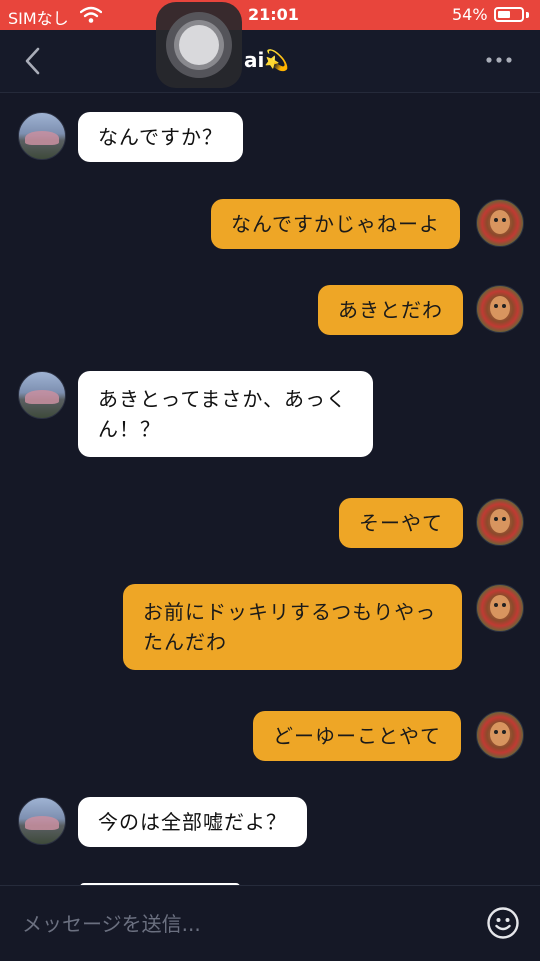 Image resolution: width=540 pixels, height=961 pixels. Describe the element at coordinates (499, 60) in the screenshot. I see `more-dots-icon` at that location.